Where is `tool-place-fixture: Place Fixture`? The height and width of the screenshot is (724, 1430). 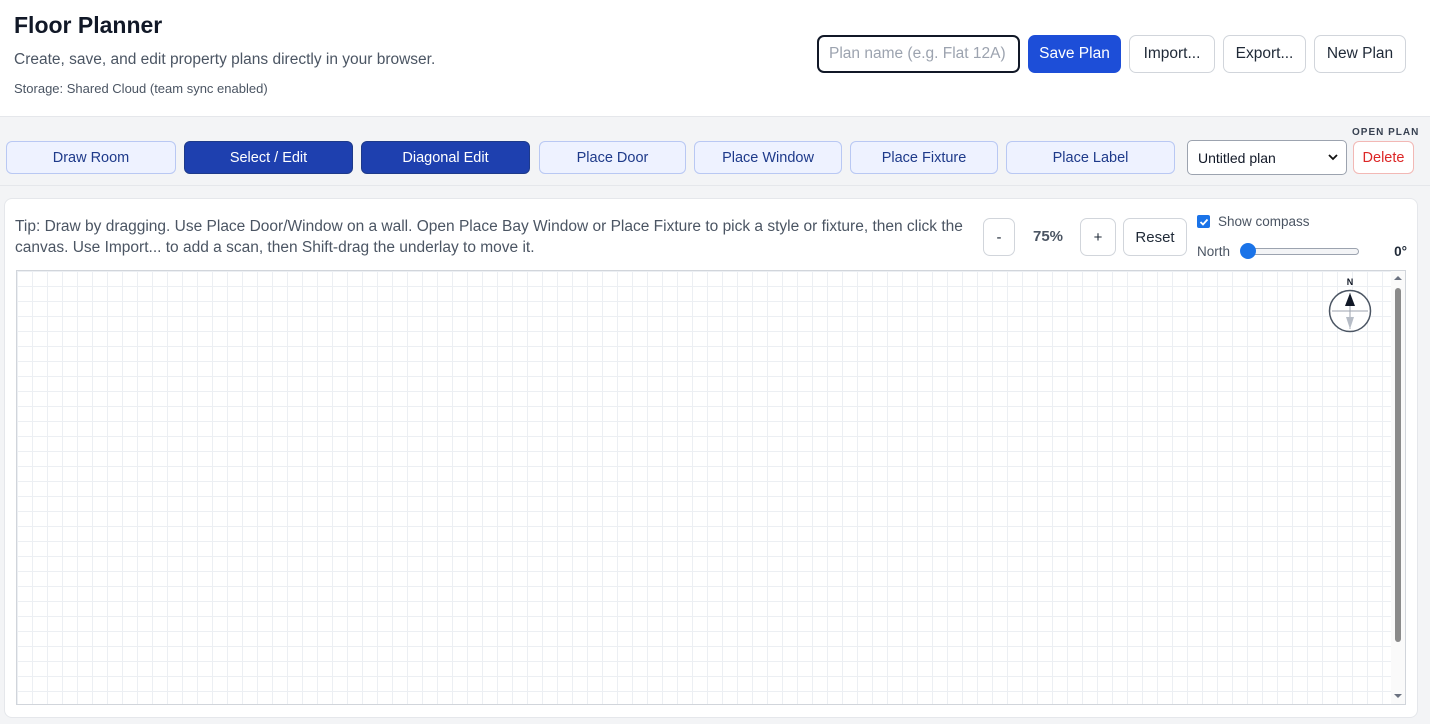 tool-place-fixture: Place Fixture is located at coordinates (924, 157).